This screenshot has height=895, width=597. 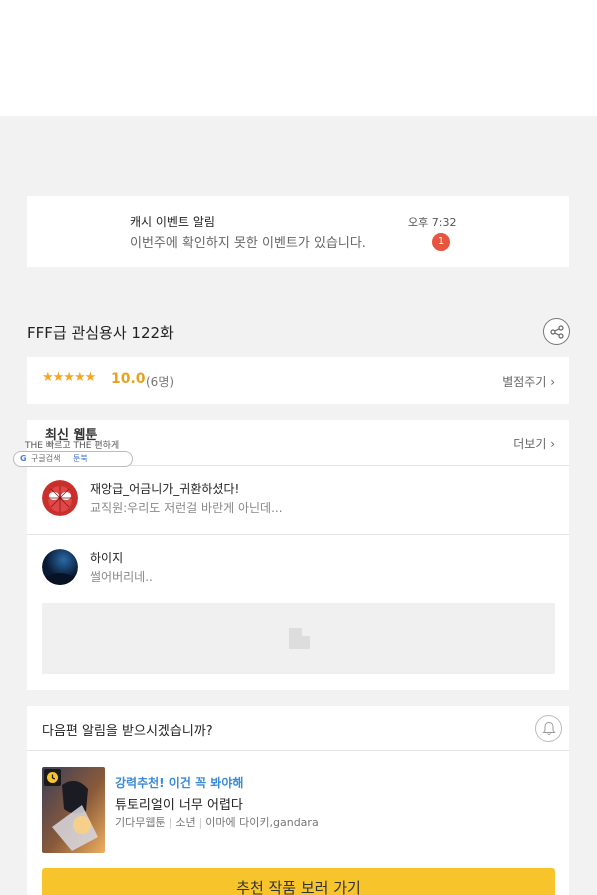 What do you see at coordinates (23, 458) in the screenshot?
I see `google-icon: G` at bounding box center [23, 458].